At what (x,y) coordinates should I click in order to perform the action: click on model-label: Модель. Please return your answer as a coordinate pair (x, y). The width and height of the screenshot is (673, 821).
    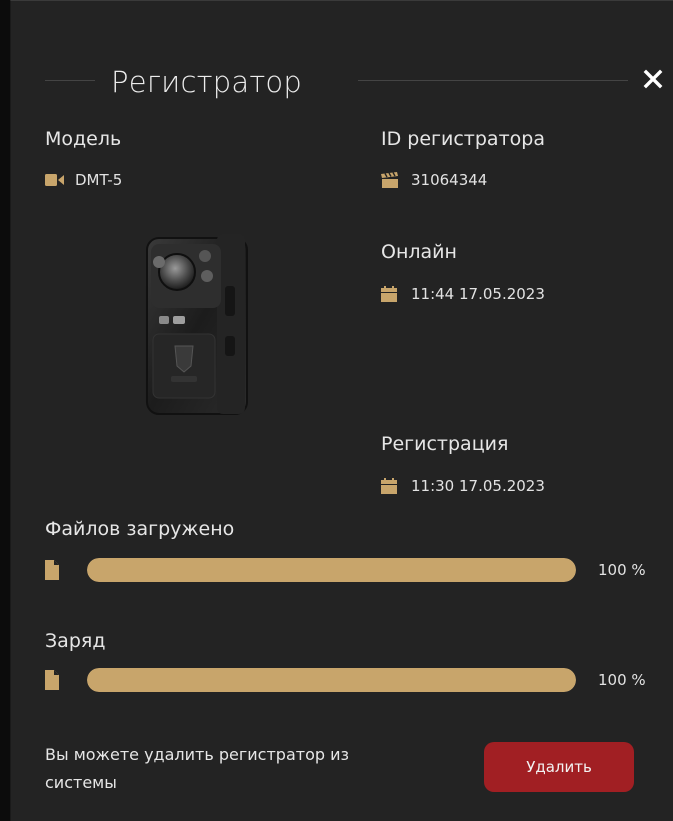
    Looking at the image, I should click on (83, 139).